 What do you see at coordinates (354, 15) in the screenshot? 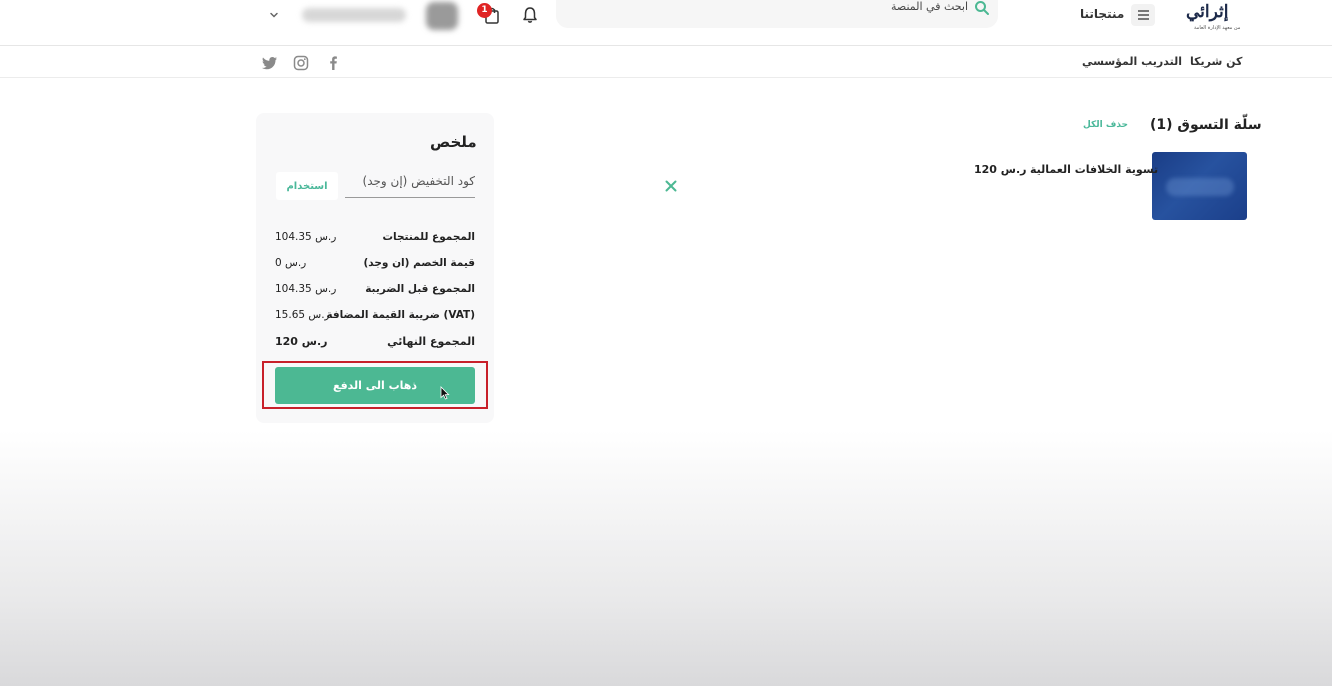
I see `user-name-blurred` at bounding box center [354, 15].